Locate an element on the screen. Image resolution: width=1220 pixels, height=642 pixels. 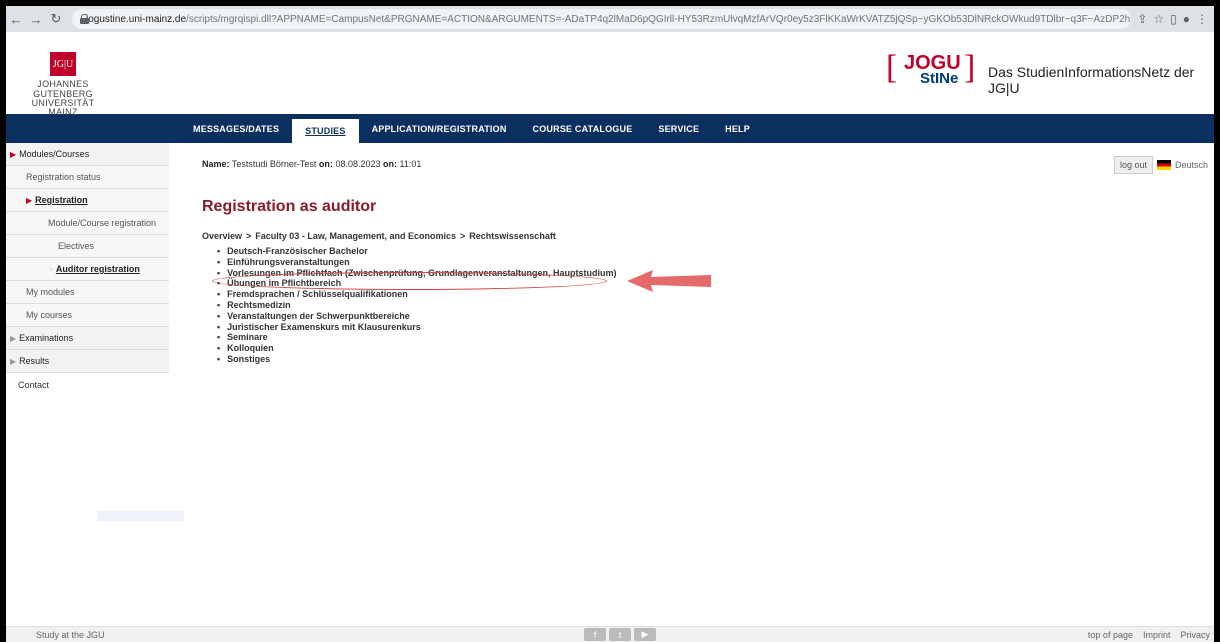
url-host: jogustine.uni-mainz.de is located at coordinates (136, 19).